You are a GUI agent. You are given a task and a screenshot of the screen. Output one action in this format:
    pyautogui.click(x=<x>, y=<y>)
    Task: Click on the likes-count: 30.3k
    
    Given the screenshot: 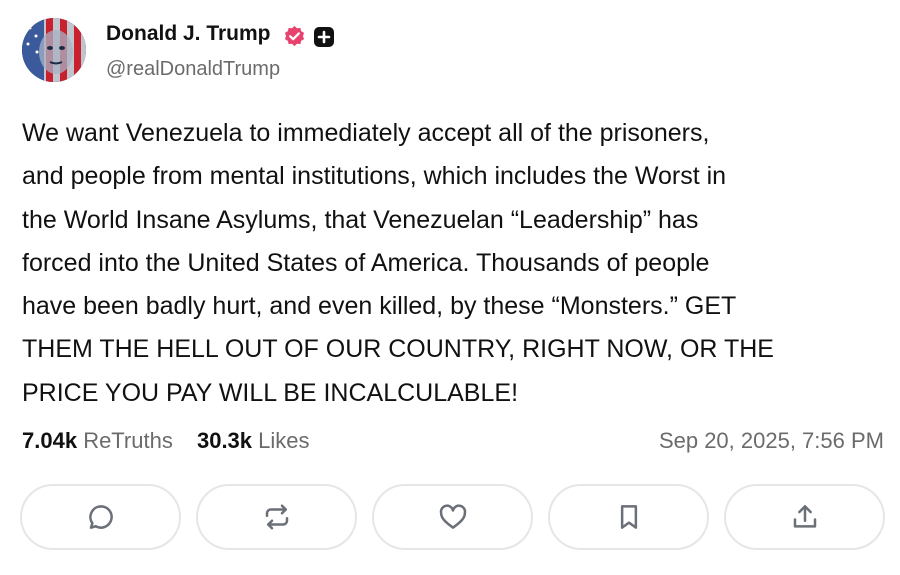 What is the action you would take?
    pyautogui.click(x=224, y=440)
    